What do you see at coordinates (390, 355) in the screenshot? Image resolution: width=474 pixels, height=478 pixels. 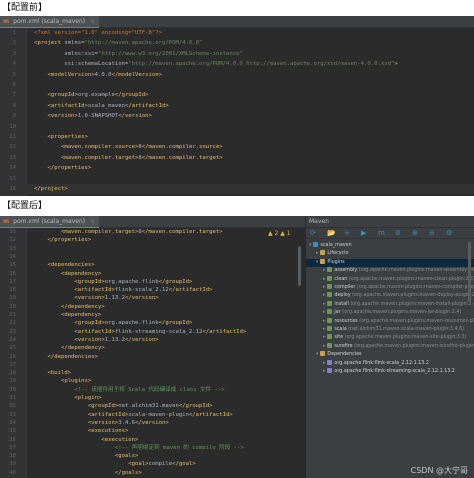 I see `maven-tree-item: ▾ Dependencies` at bounding box center [390, 355].